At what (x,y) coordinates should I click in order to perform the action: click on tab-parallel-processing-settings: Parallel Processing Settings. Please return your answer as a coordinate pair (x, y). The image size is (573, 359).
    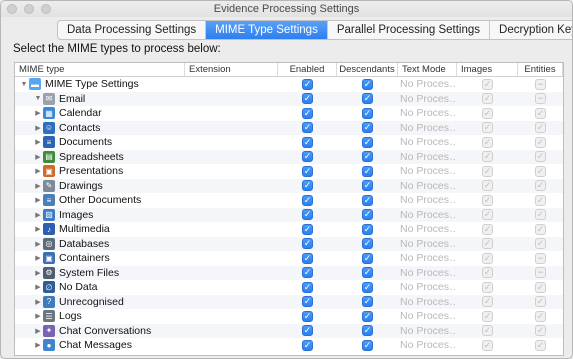
    Looking at the image, I should click on (409, 30).